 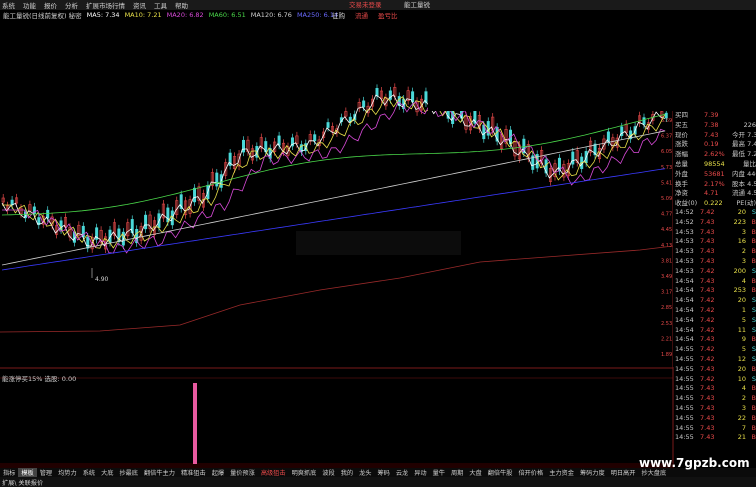 I want to click on tick-volume: 16, so click(x=741, y=241).